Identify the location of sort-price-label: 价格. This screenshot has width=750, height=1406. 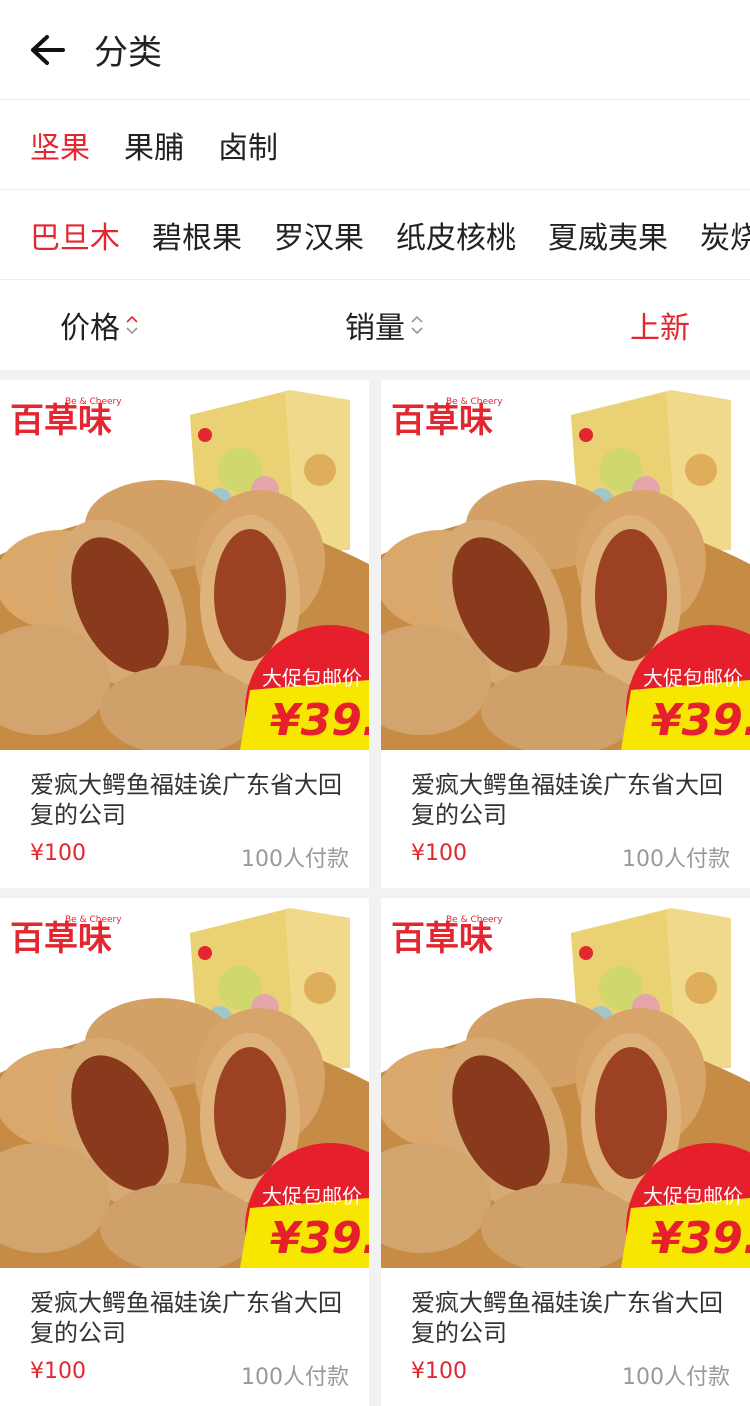
(90, 328).